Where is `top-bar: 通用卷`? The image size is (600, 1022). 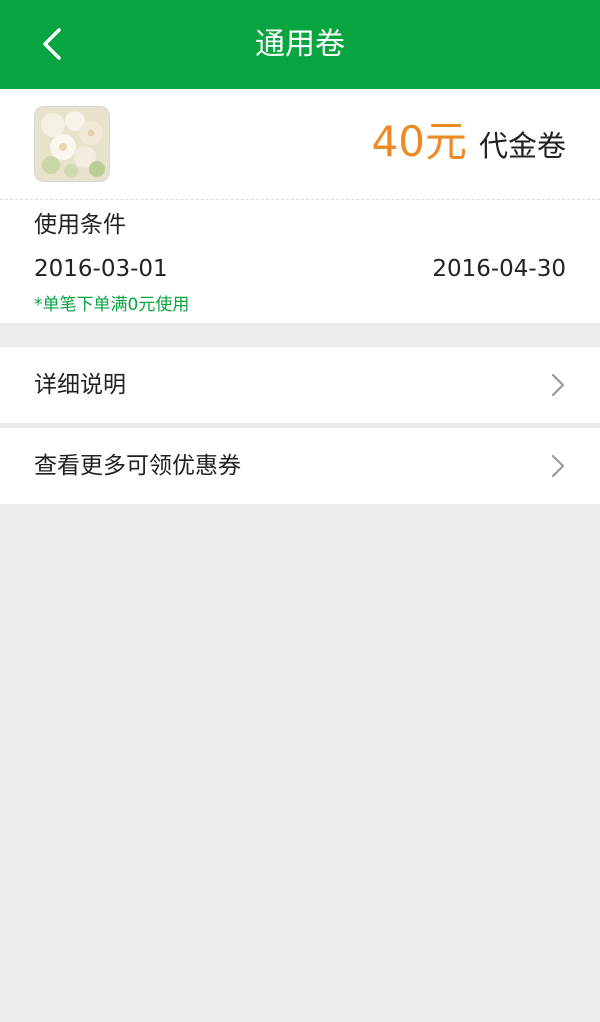
top-bar: 通用卷 is located at coordinates (300, 44).